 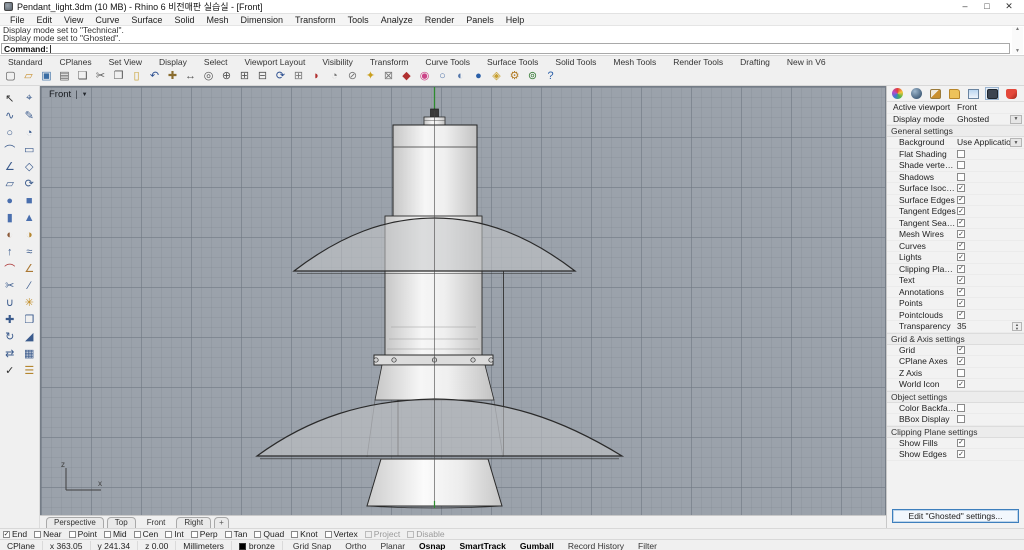 I want to click on z-coordinate: z 0.00, so click(x=157, y=545).